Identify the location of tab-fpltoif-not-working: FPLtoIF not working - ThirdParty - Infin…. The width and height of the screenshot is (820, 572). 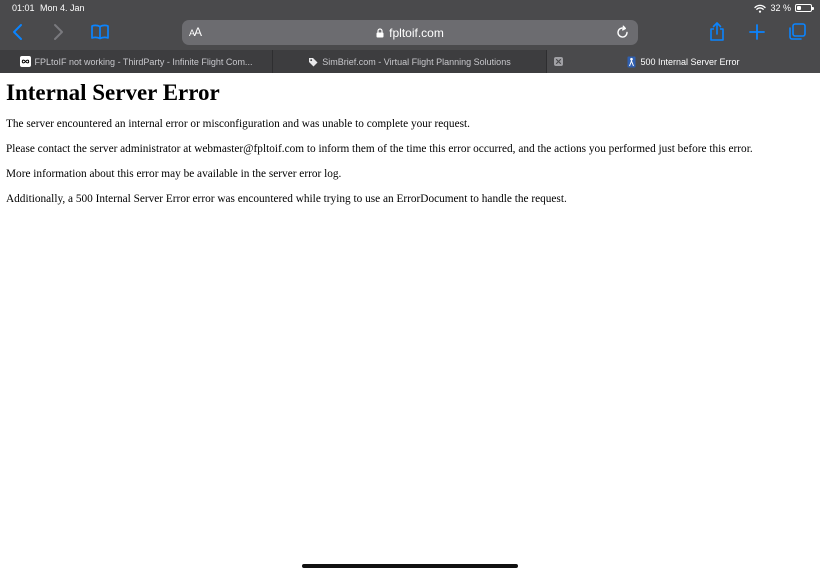
(136, 61).